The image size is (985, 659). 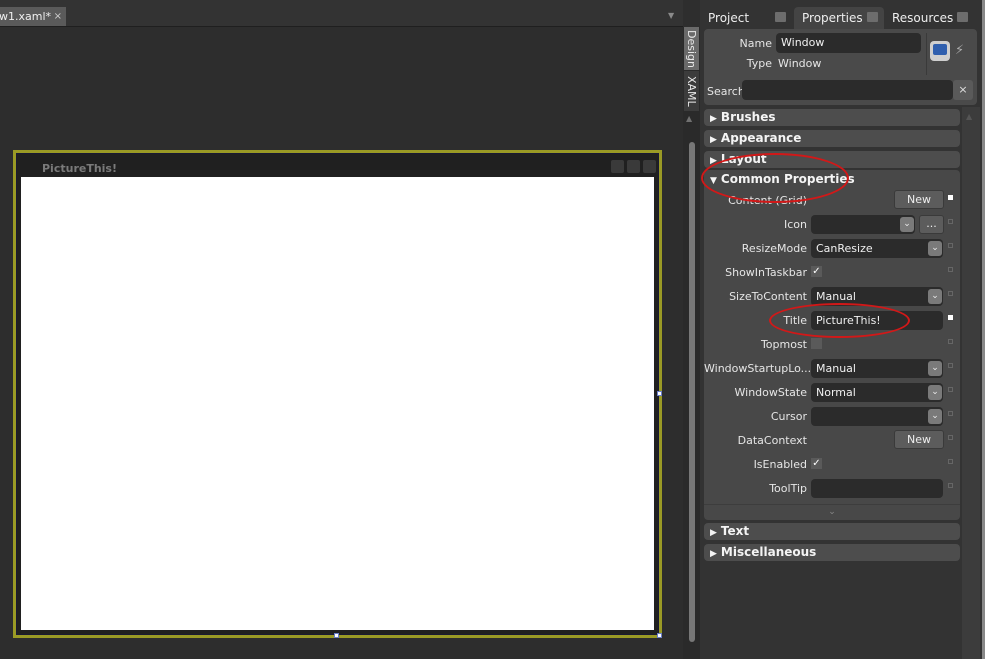 What do you see at coordinates (774, 248) in the screenshot?
I see `prop-label: ResizeMode` at bounding box center [774, 248].